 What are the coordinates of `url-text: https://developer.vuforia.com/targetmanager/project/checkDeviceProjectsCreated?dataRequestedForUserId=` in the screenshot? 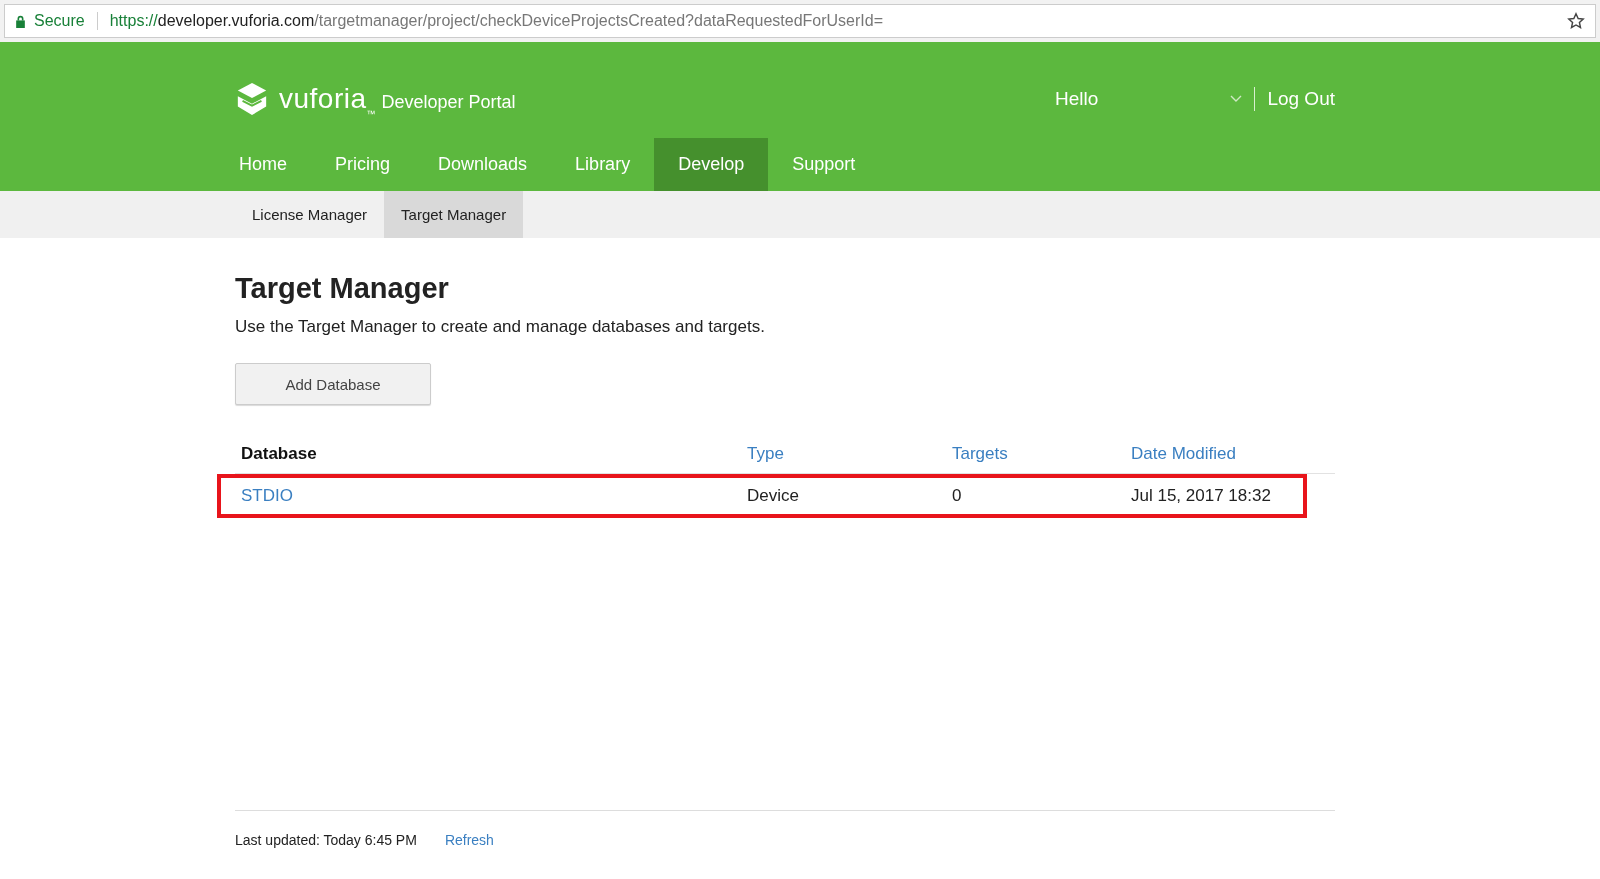 It's located at (834, 21).